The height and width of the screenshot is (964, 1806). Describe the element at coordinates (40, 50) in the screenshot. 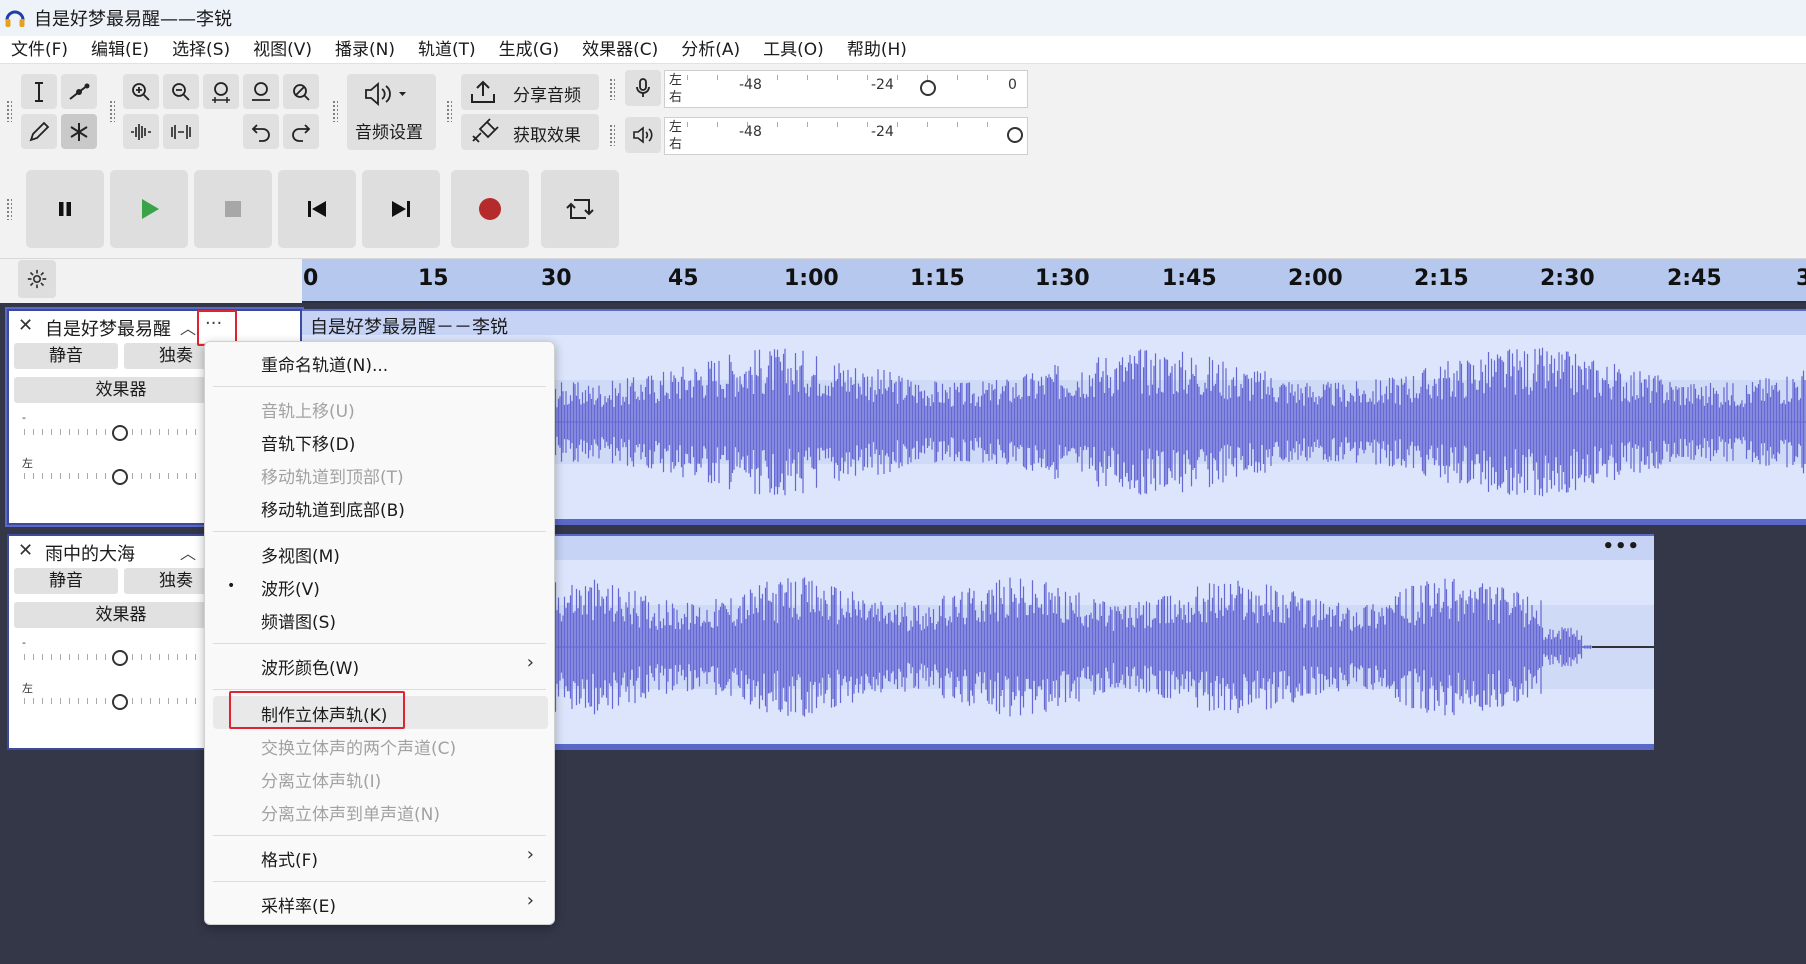

I see `menu-file: 文件(F)` at that location.